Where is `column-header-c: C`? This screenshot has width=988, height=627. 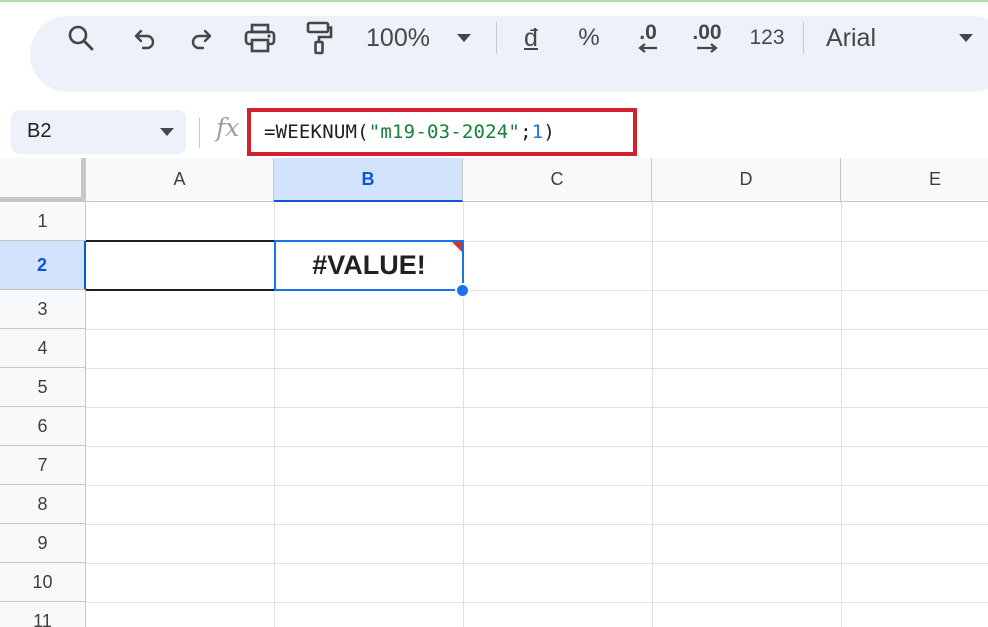 column-header-c: C is located at coordinates (557, 180).